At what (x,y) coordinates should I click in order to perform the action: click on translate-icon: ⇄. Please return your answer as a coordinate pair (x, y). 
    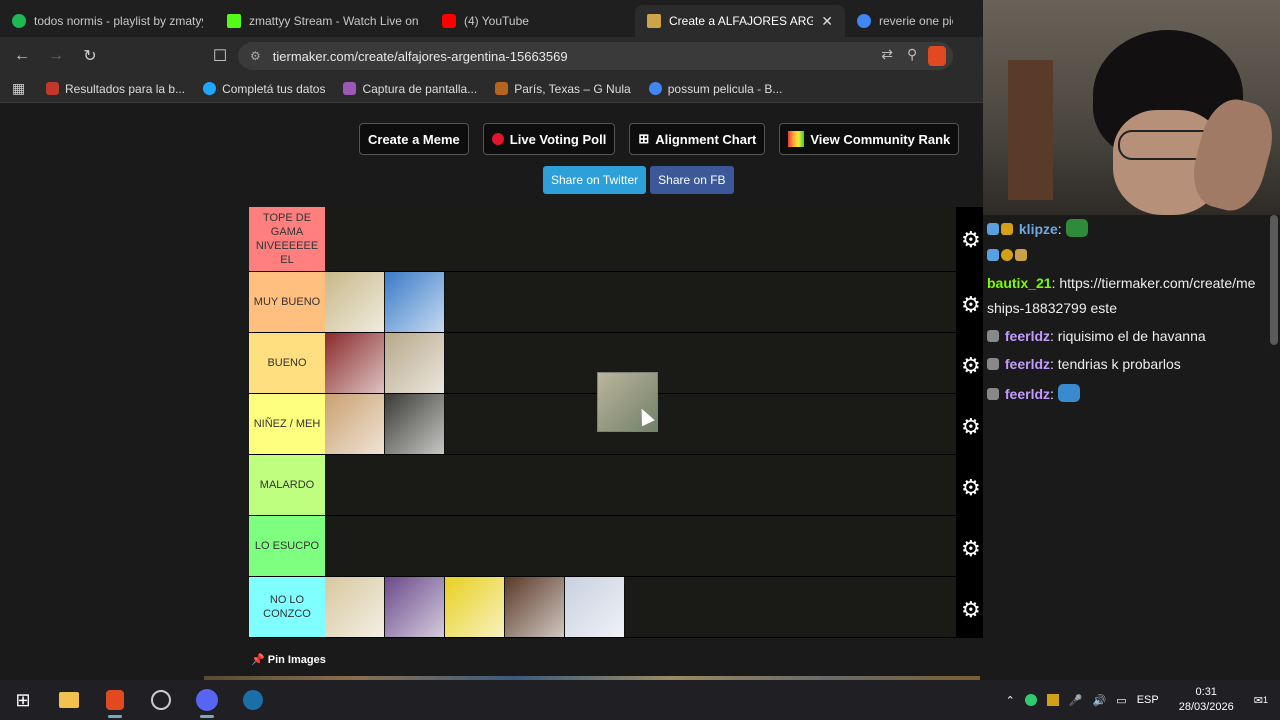
    Looking at the image, I should click on (887, 54).